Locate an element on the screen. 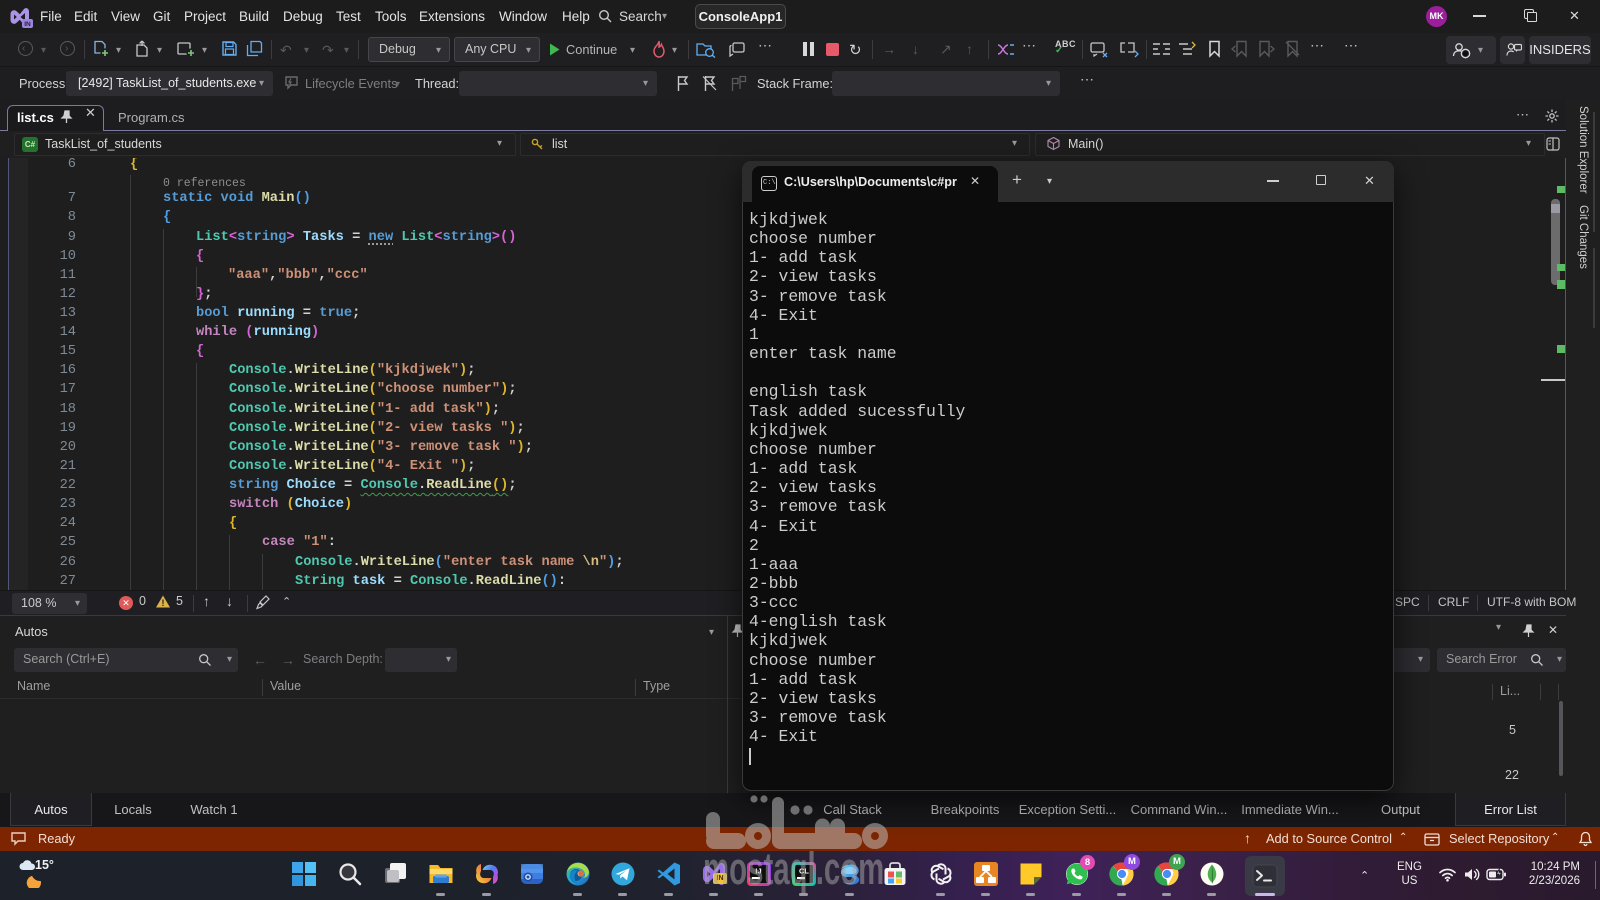 This screenshot has width=1600, height=900. svg-text: IN is located at coordinates (27, 24).